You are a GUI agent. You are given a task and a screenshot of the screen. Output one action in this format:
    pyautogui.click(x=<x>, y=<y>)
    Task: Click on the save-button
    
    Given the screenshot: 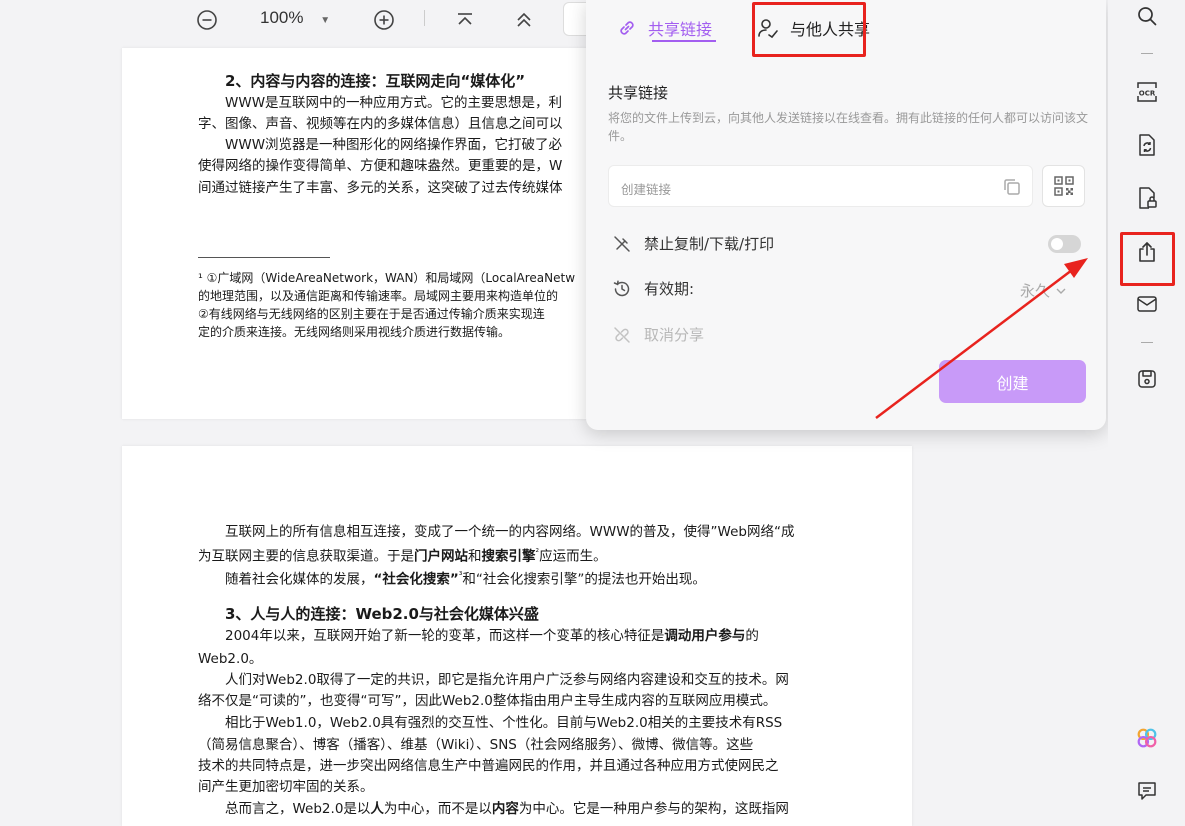 What is the action you would take?
    pyautogui.click(x=1147, y=379)
    